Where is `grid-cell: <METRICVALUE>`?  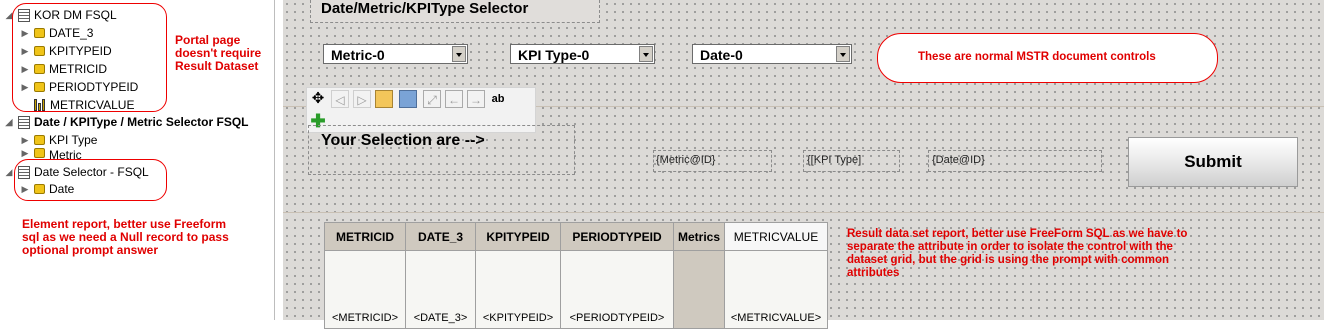 grid-cell: <METRICVALUE> is located at coordinates (776, 289).